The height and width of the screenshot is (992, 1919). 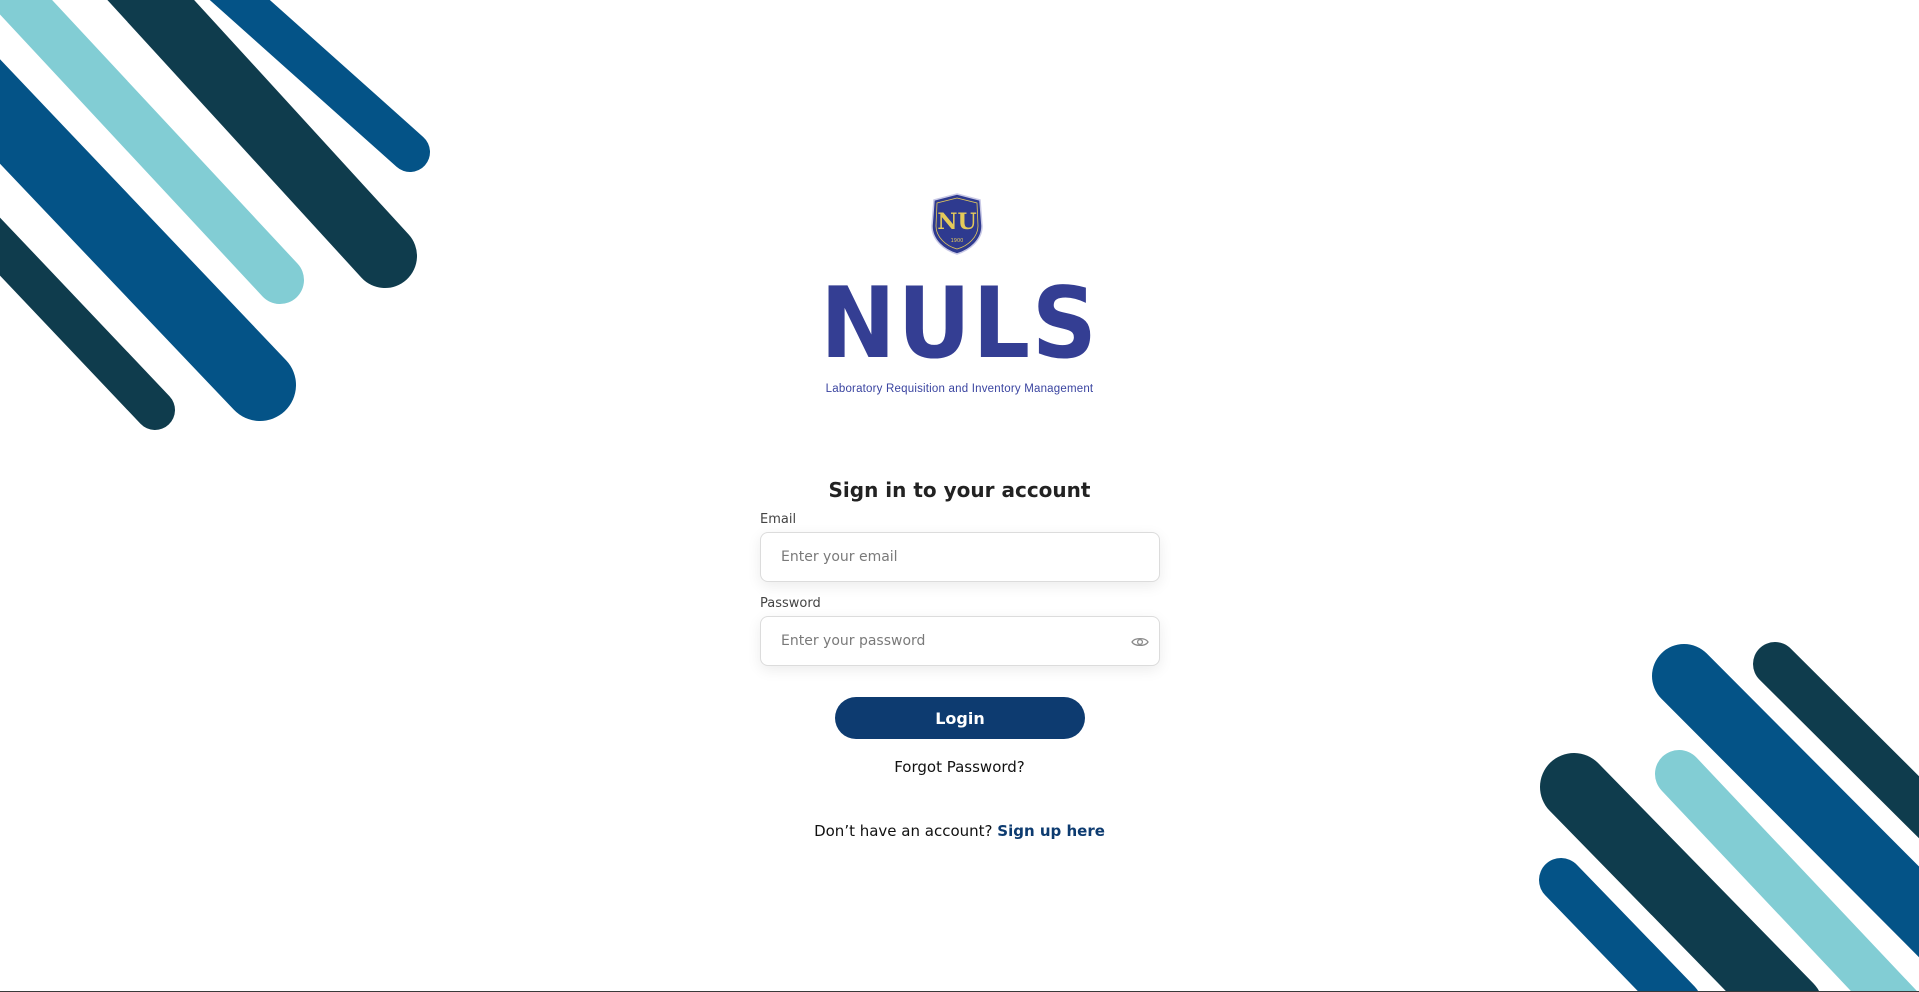 I want to click on signup-row: Don’t have an account? Sign up here, so click(x=959, y=831).